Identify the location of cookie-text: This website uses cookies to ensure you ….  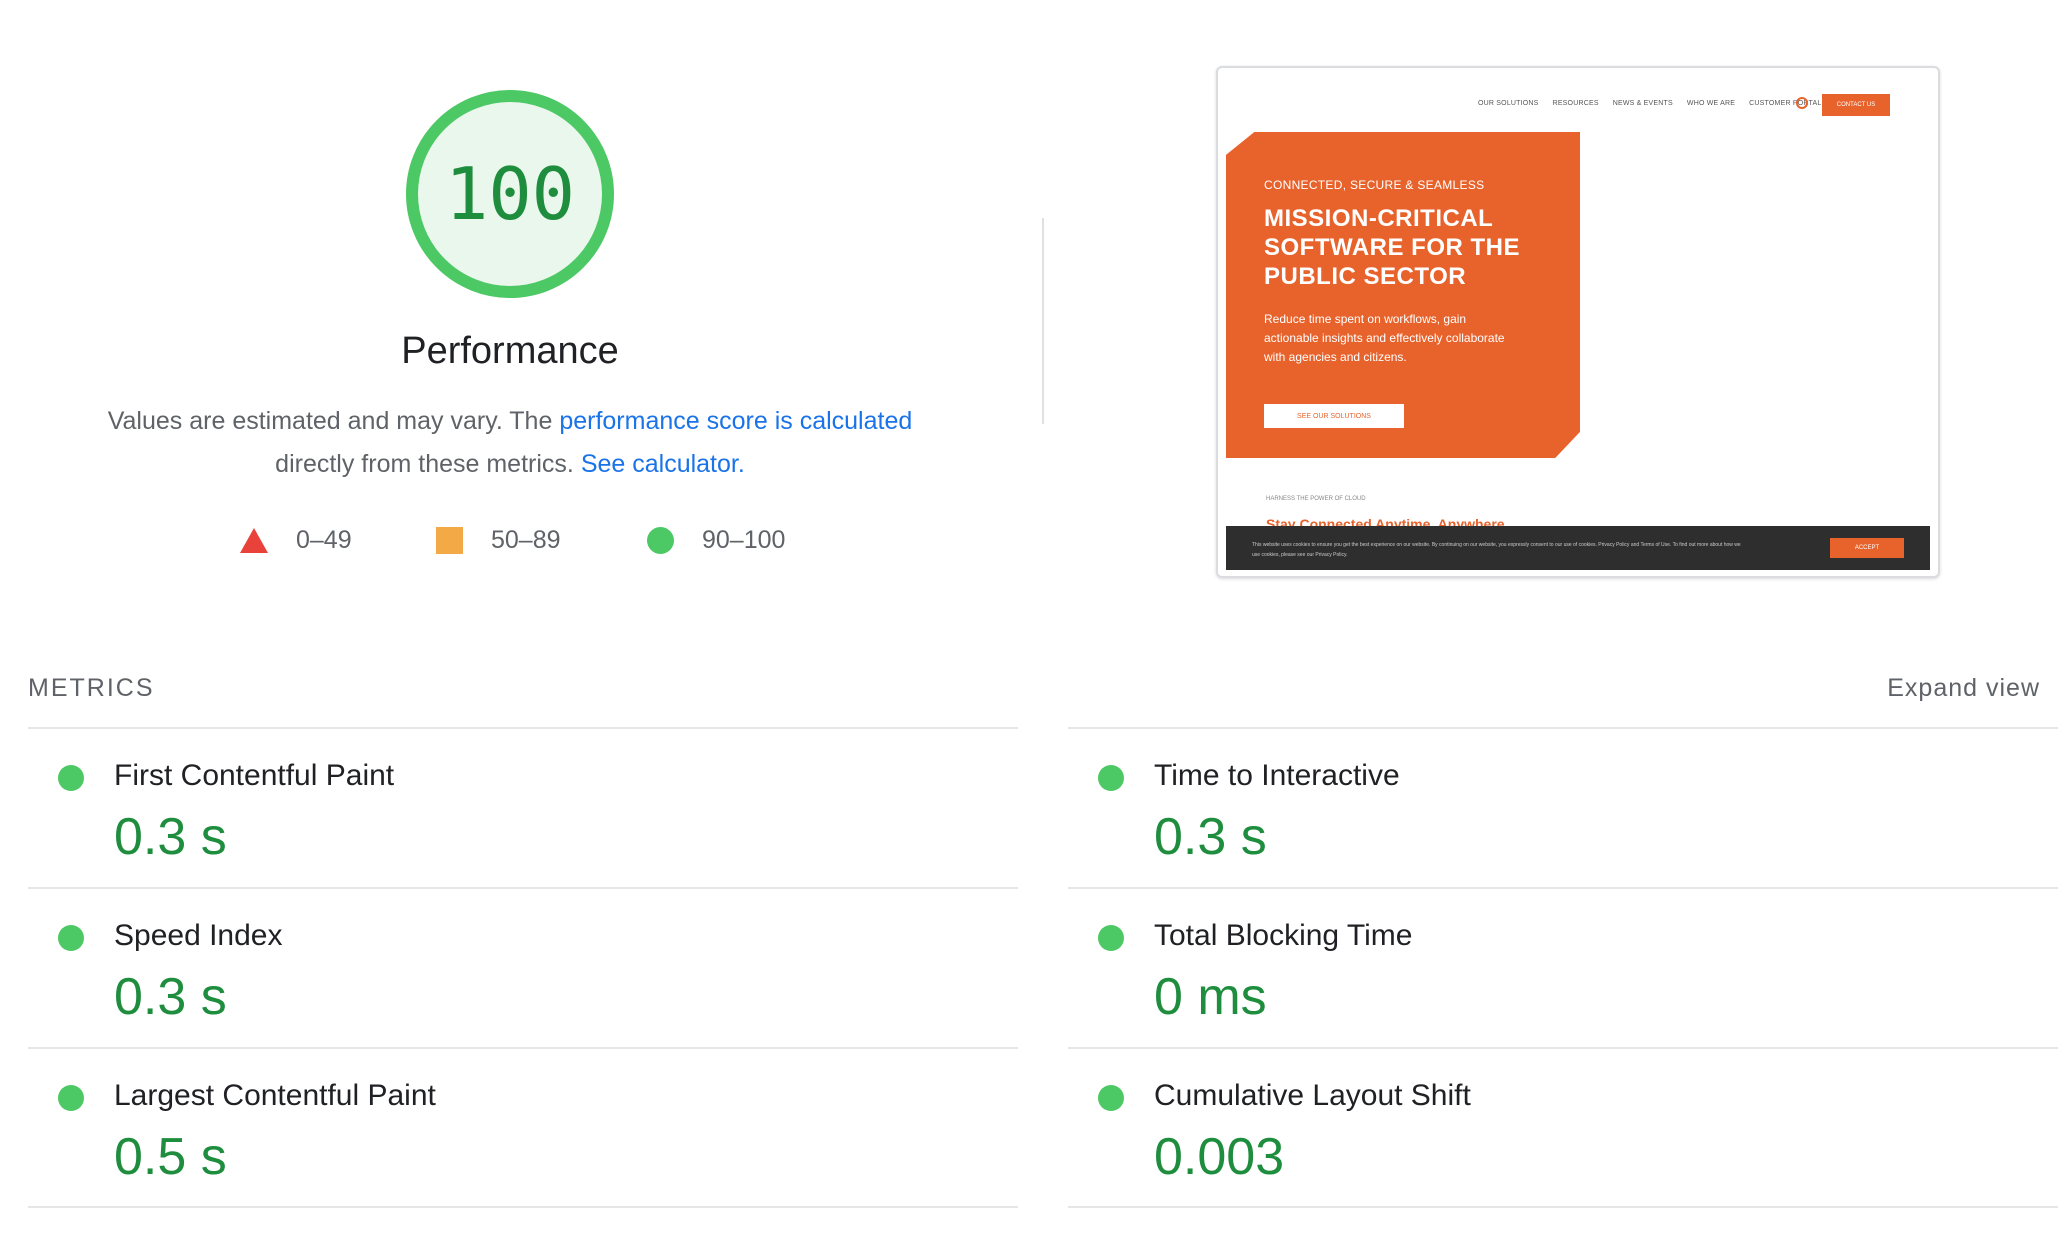
(1496, 550).